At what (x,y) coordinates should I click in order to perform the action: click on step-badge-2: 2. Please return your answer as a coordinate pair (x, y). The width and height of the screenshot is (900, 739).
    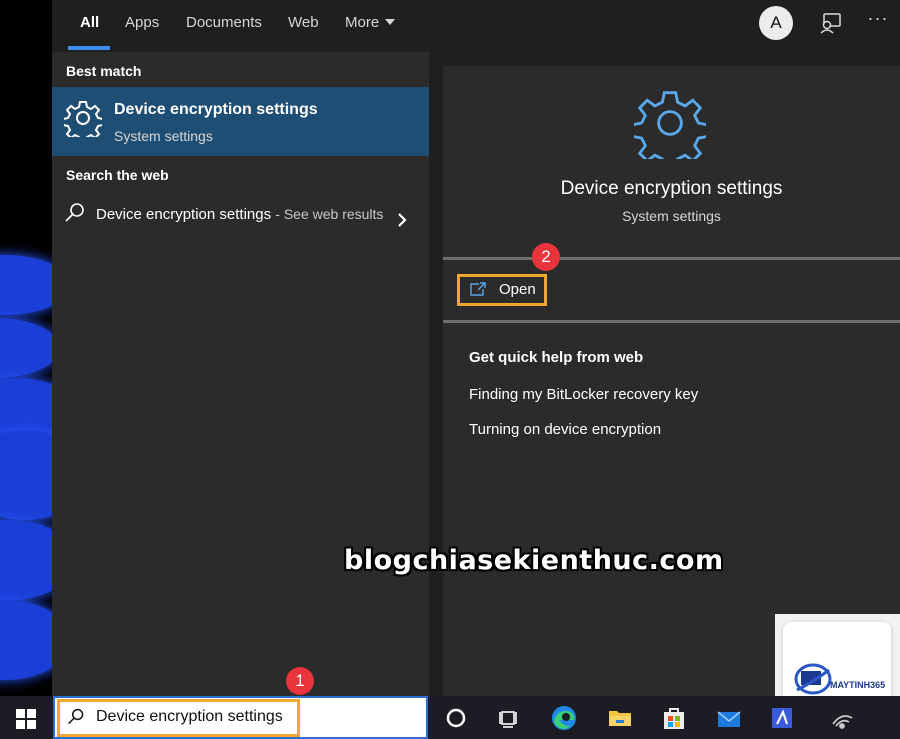
    Looking at the image, I should click on (546, 257).